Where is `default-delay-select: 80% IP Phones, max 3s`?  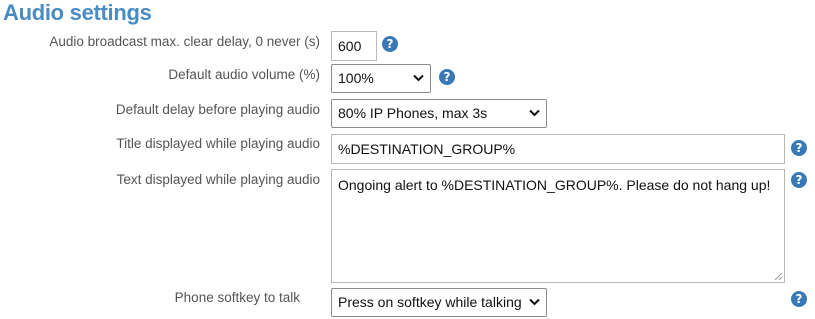
default-delay-select: 80% IP Phones, max 3s is located at coordinates (439, 113).